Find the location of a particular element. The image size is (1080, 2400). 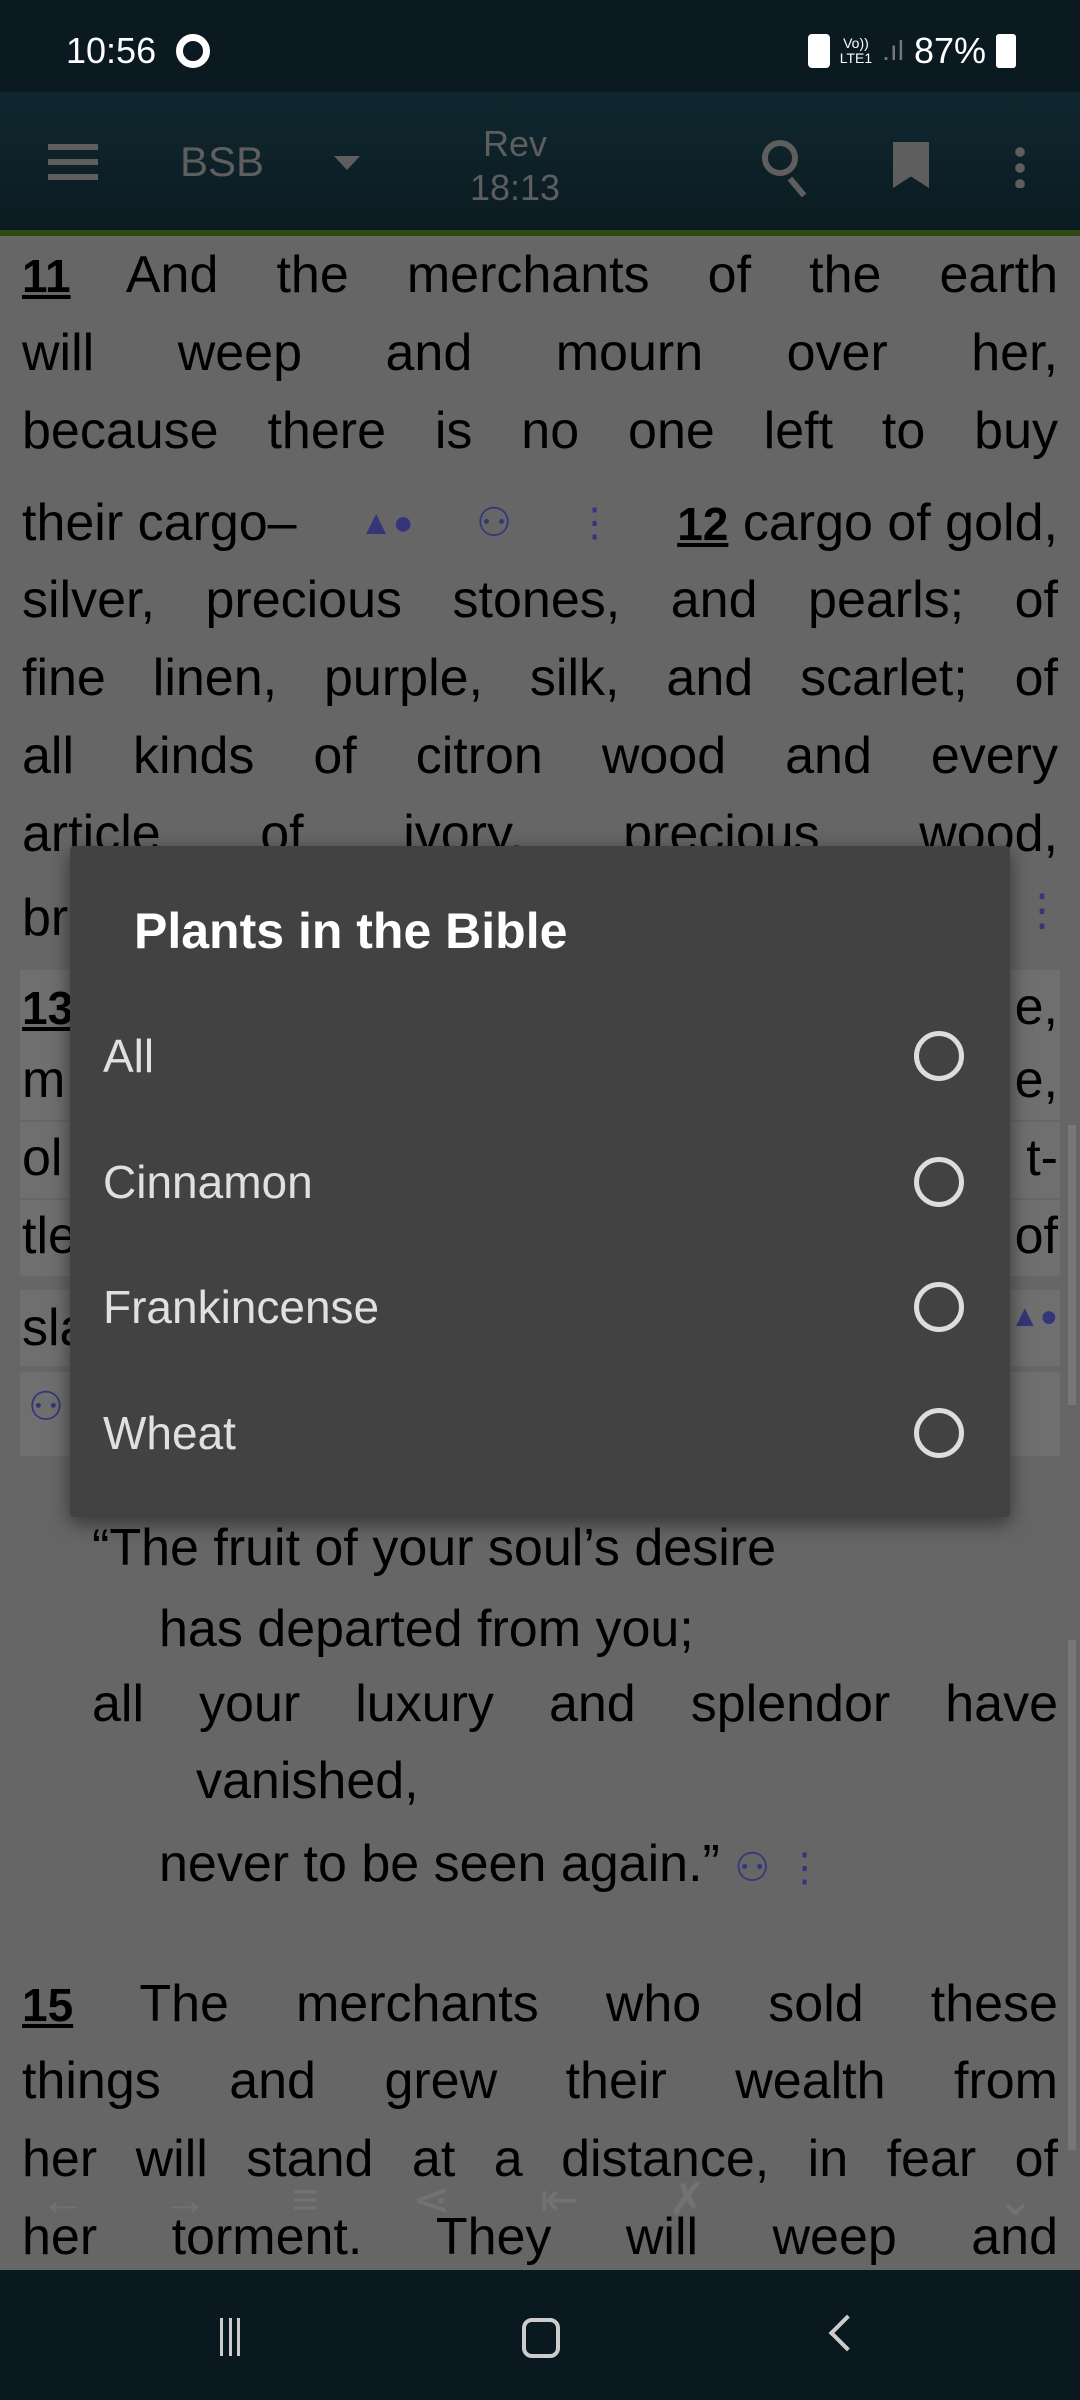

system-nav-bar is located at coordinates (540, 2335).